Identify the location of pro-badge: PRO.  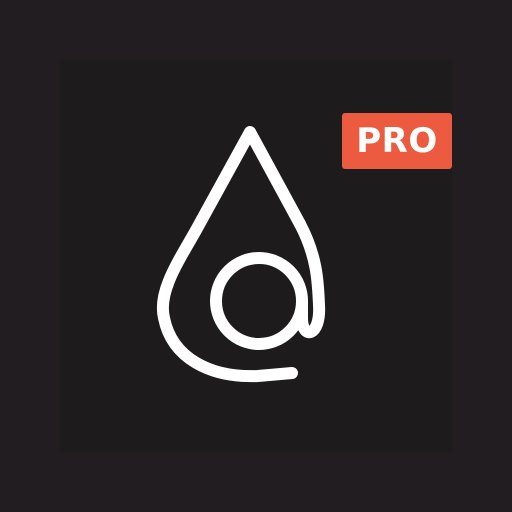
(397, 141).